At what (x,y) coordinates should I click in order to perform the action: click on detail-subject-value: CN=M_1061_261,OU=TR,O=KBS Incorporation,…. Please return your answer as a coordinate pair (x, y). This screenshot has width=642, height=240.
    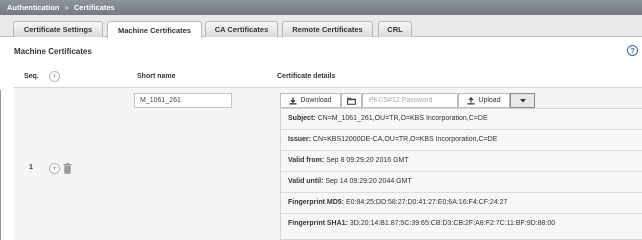
    Looking at the image, I should click on (402, 118).